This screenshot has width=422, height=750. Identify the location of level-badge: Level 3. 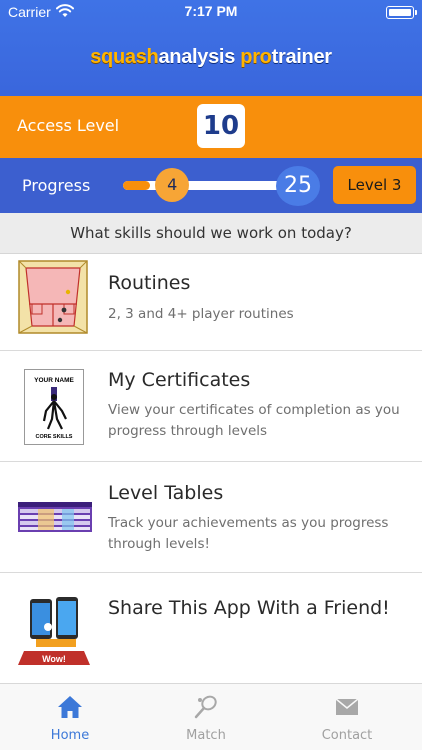
(374, 185).